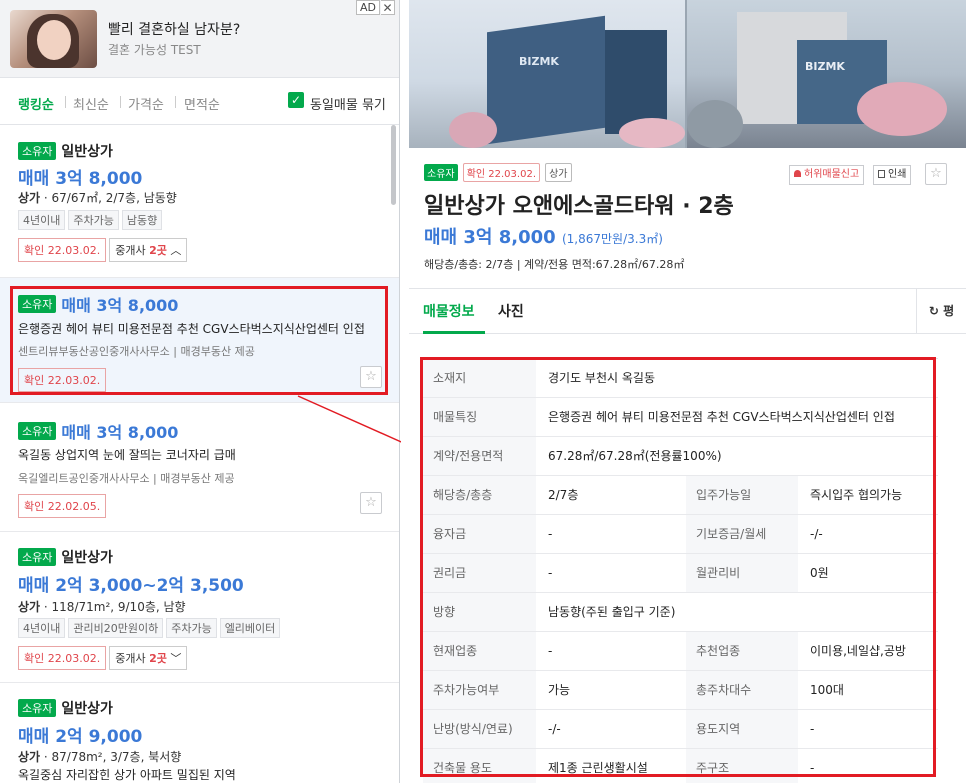 The height and width of the screenshot is (783, 966). I want to click on confirm-date: 확인 22.03.02., so click(62, 380).